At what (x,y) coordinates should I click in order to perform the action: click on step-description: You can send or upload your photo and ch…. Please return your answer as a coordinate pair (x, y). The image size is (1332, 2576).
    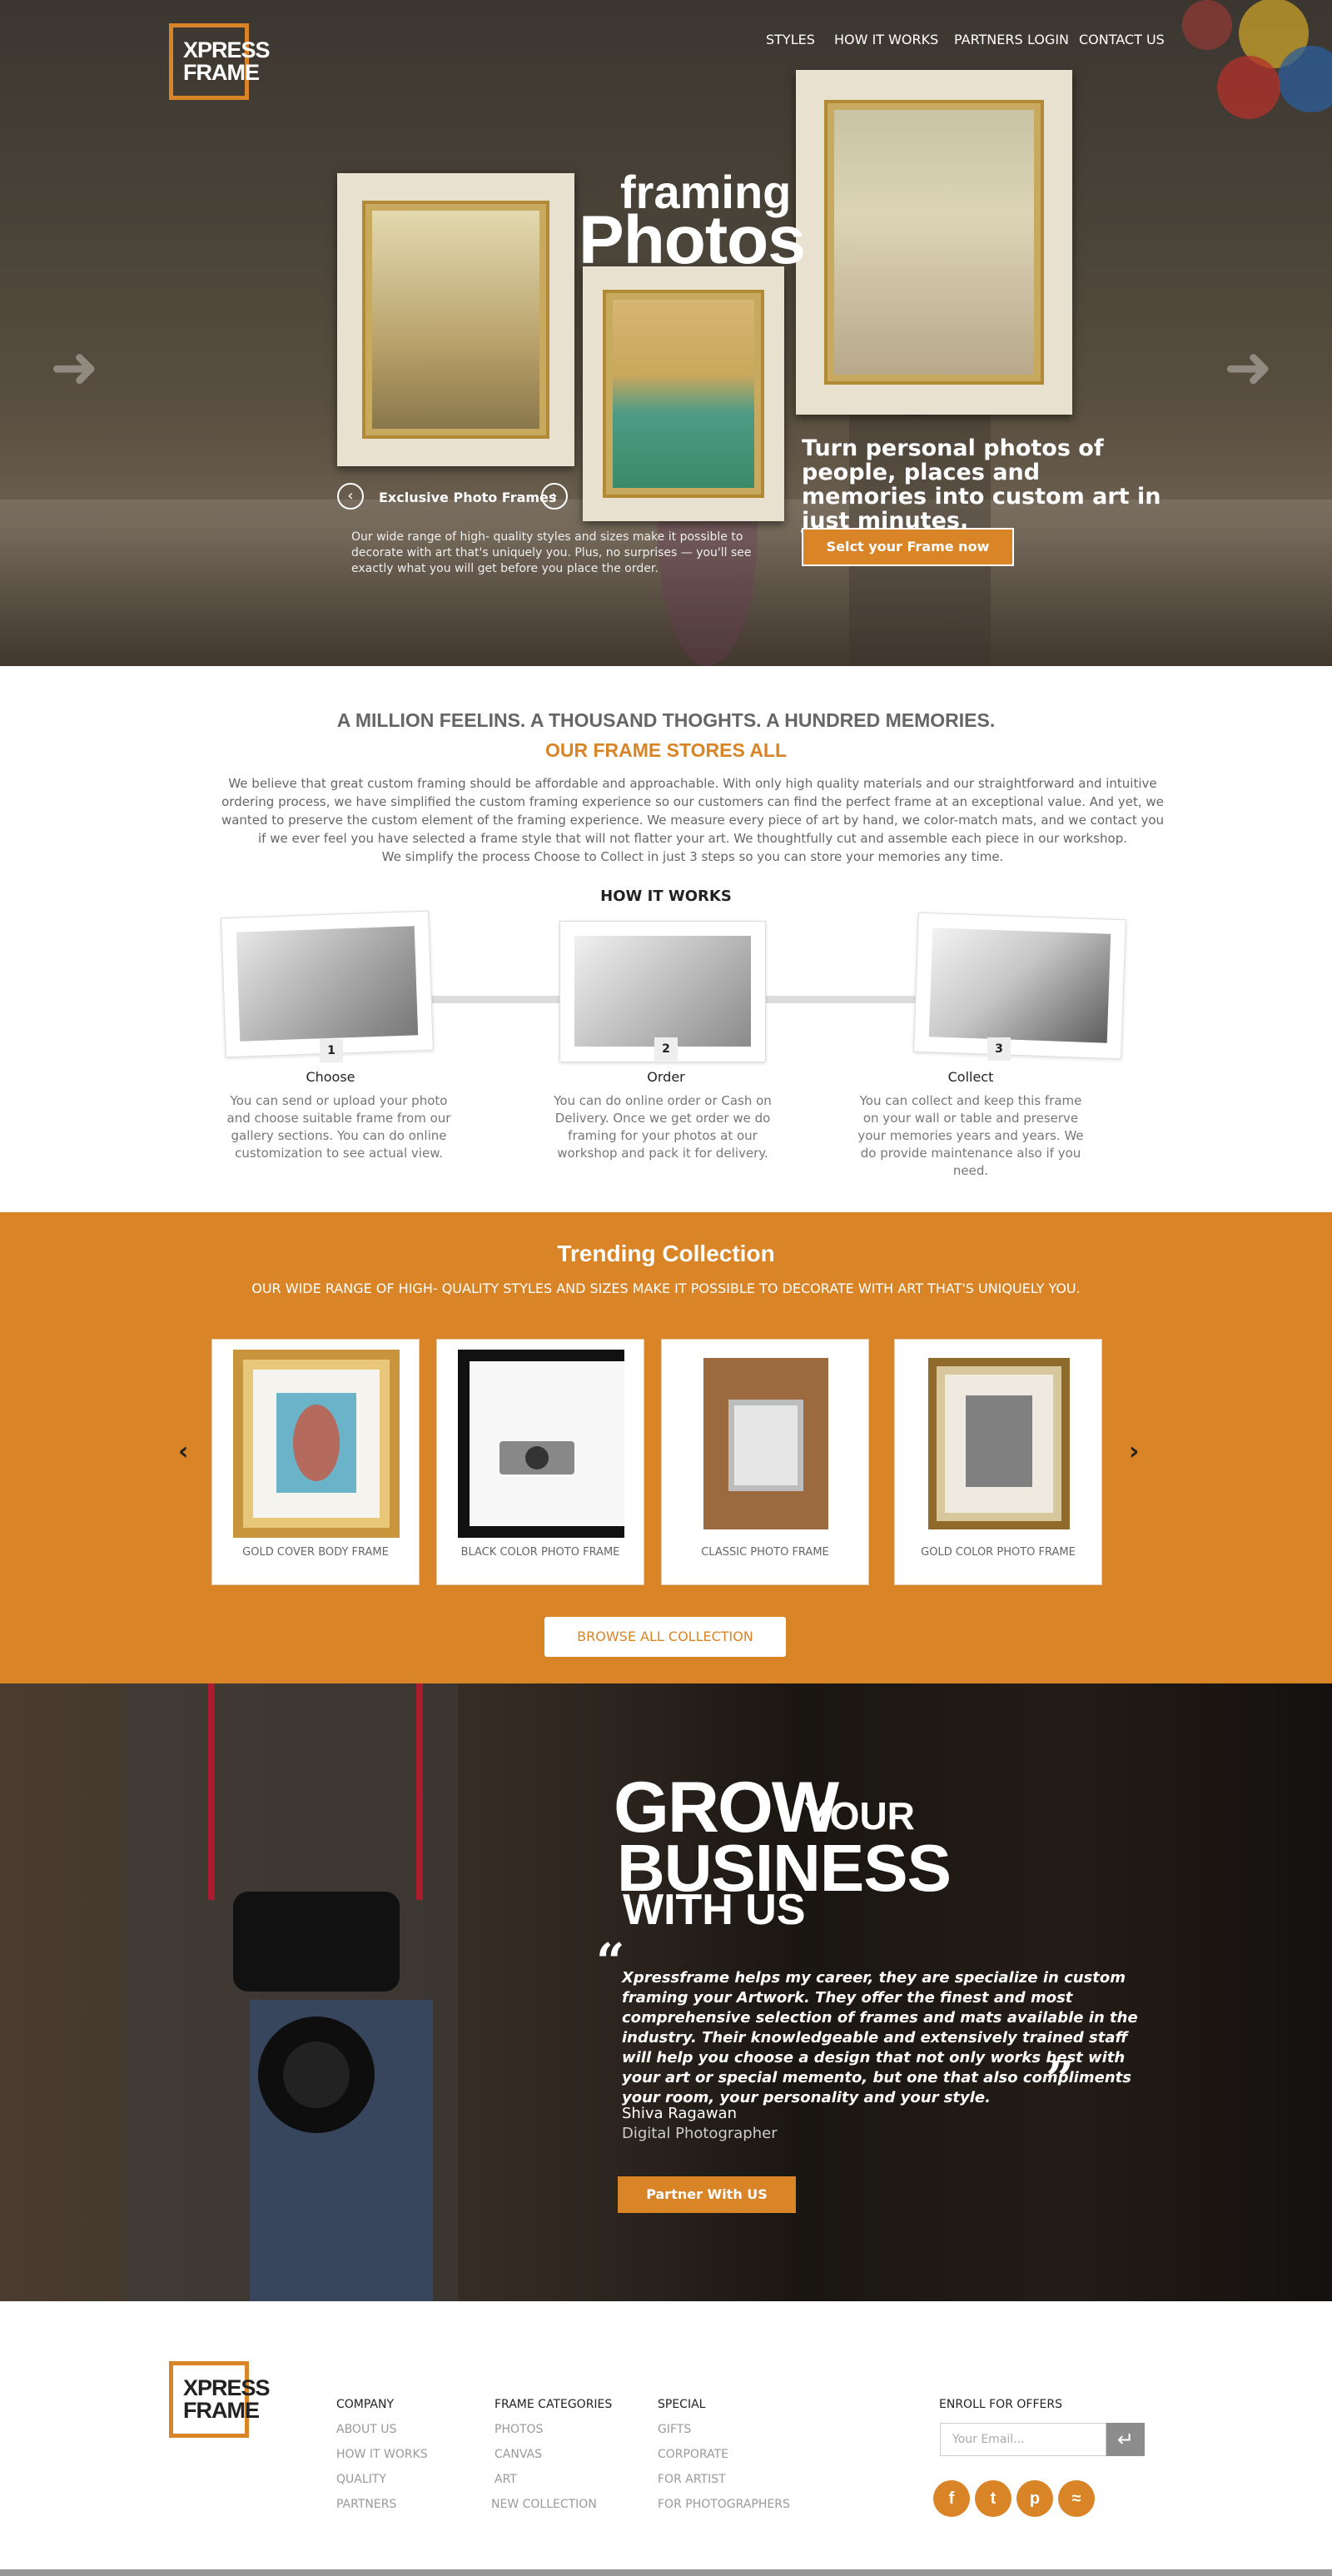
    Looking at the image, I should click on (338, 1127).